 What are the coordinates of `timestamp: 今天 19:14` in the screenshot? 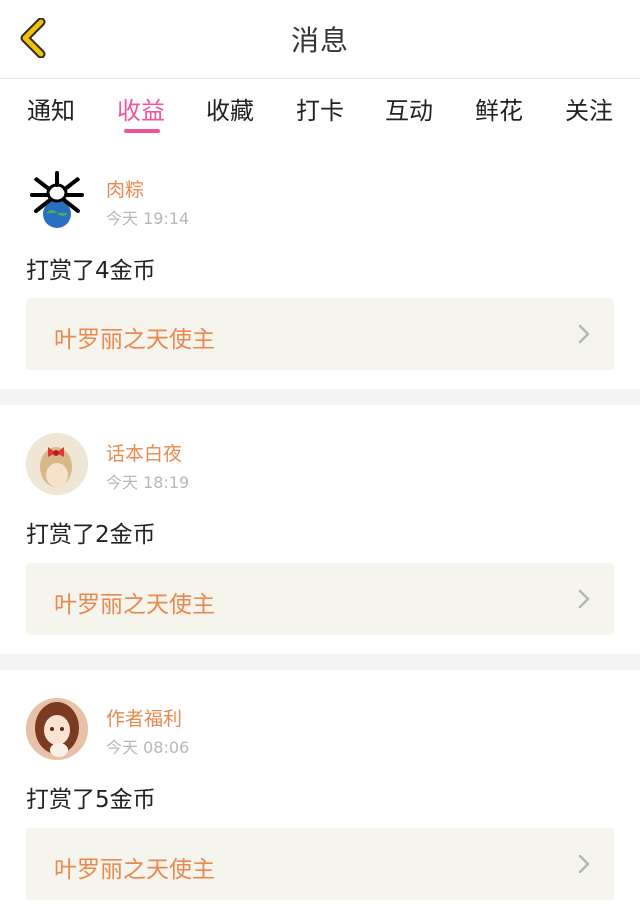 It's located at (148, 218).